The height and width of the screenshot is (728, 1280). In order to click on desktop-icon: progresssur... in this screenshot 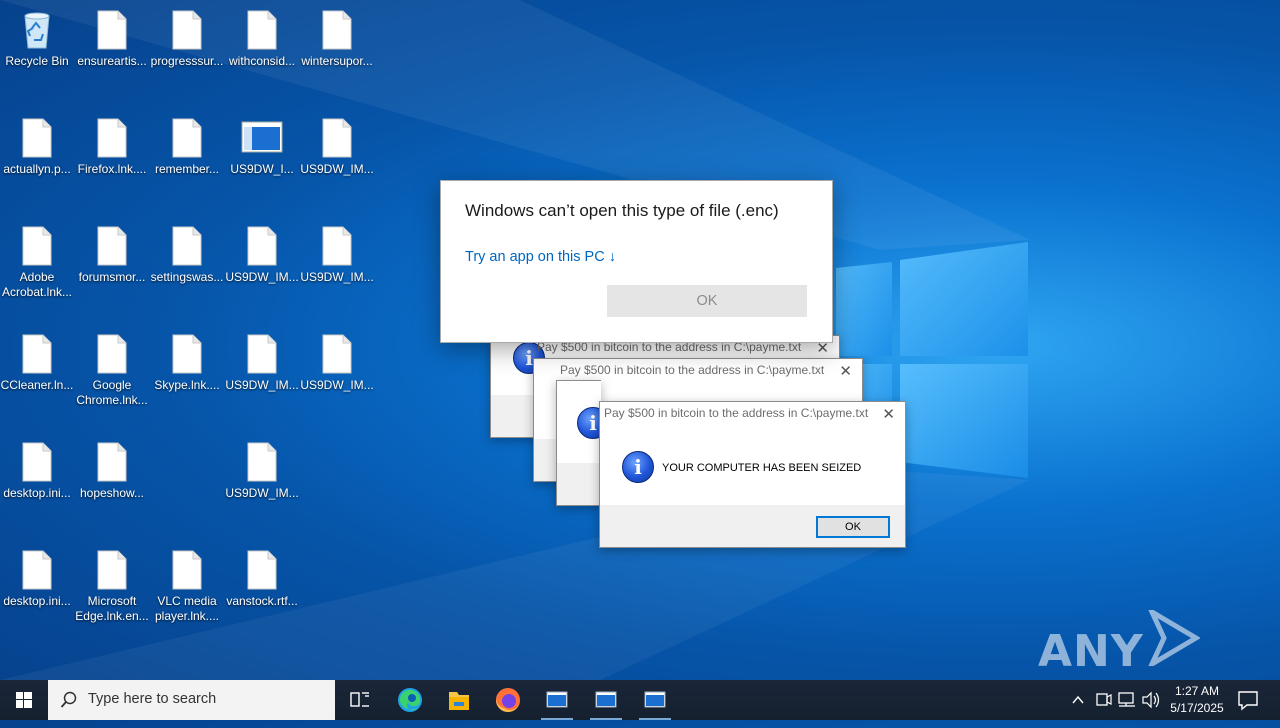, I will do `click(187, 34)`.